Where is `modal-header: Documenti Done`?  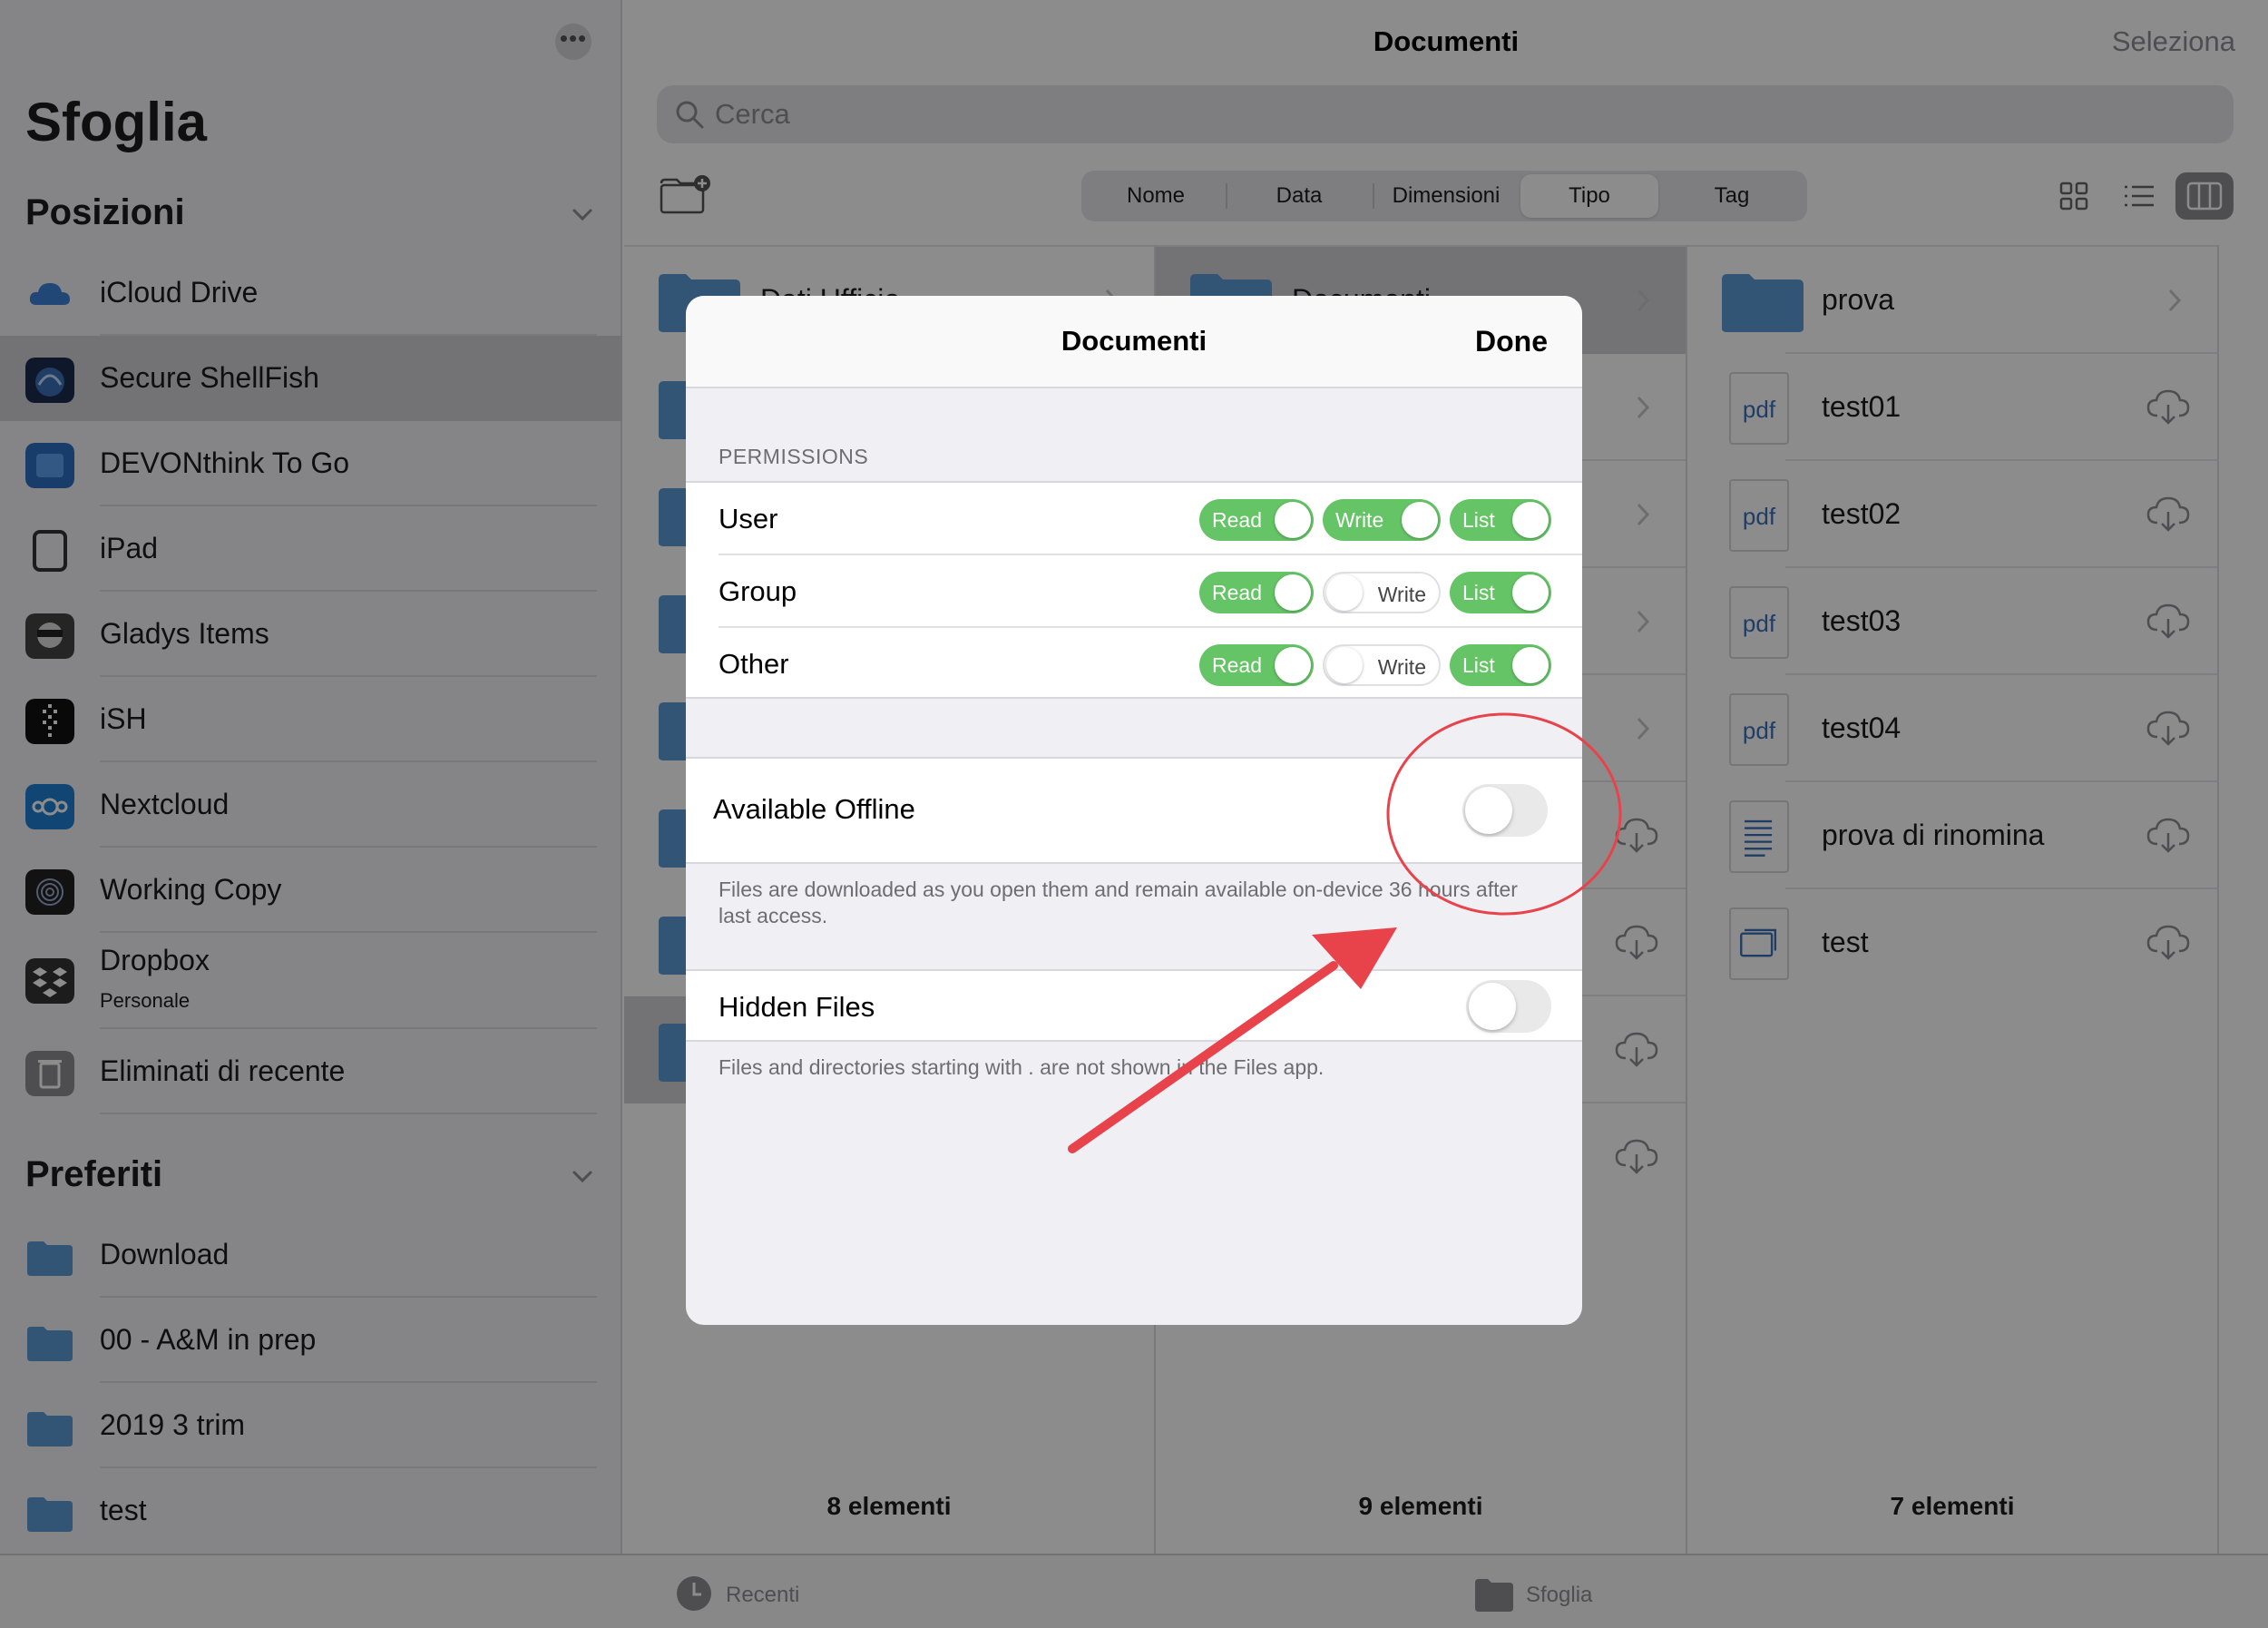
modal-header: Documenti Done is located at coordinates (1134, 342).